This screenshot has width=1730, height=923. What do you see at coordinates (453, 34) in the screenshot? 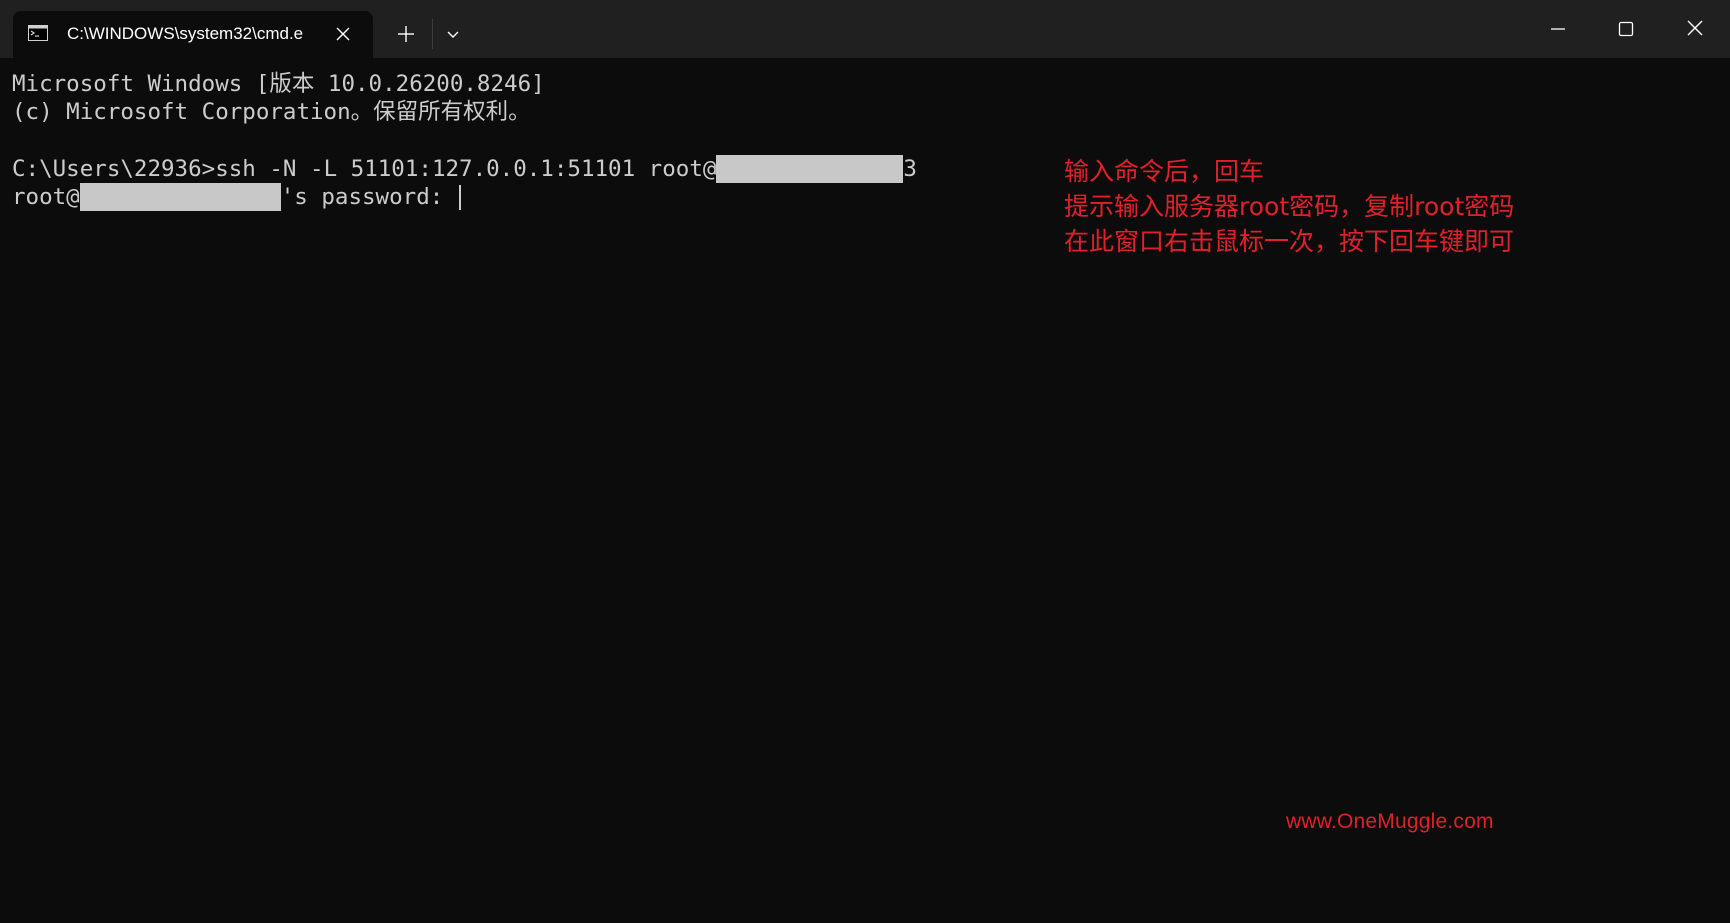
I see `chevron-down-icon` at bounding box center [453, 34].